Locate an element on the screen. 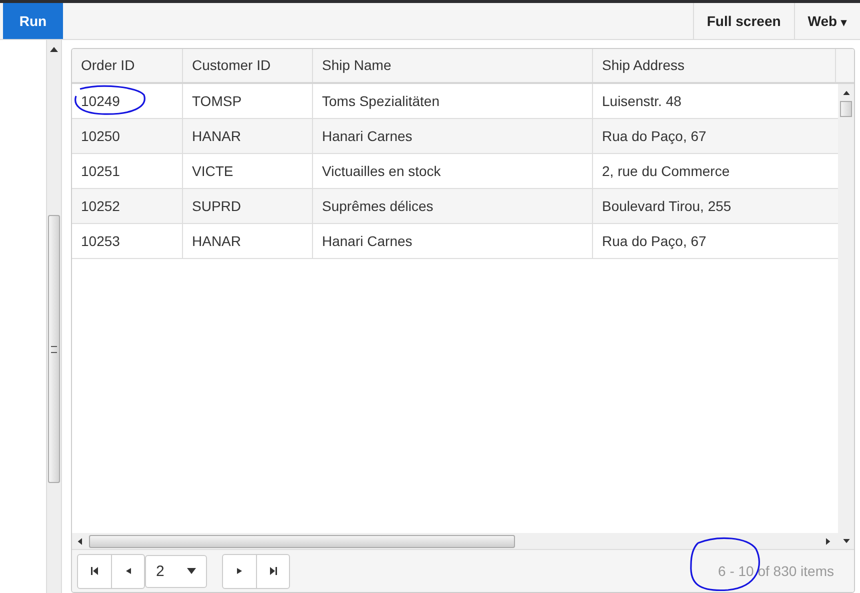  column-header: Customer ID is located at coordinates (248, 65).